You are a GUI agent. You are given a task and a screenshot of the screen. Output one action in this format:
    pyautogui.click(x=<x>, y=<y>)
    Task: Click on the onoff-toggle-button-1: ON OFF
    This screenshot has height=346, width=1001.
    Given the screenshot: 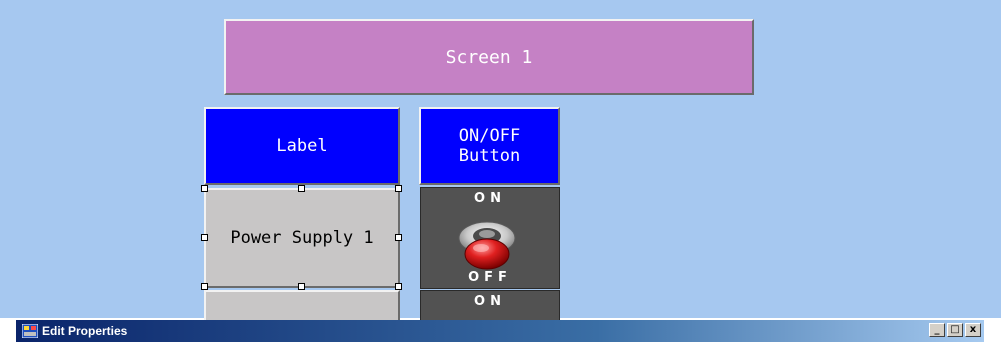 What is the action you would take?
    pyautogui.click(x=490, y=238)
    